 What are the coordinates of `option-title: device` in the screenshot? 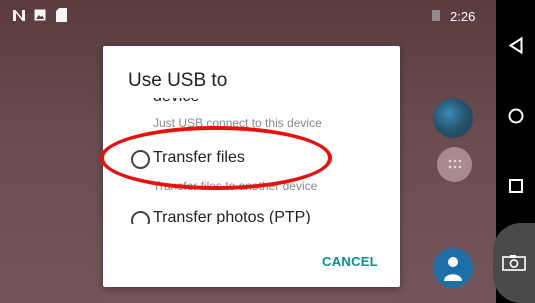 It's located at (176, 102).